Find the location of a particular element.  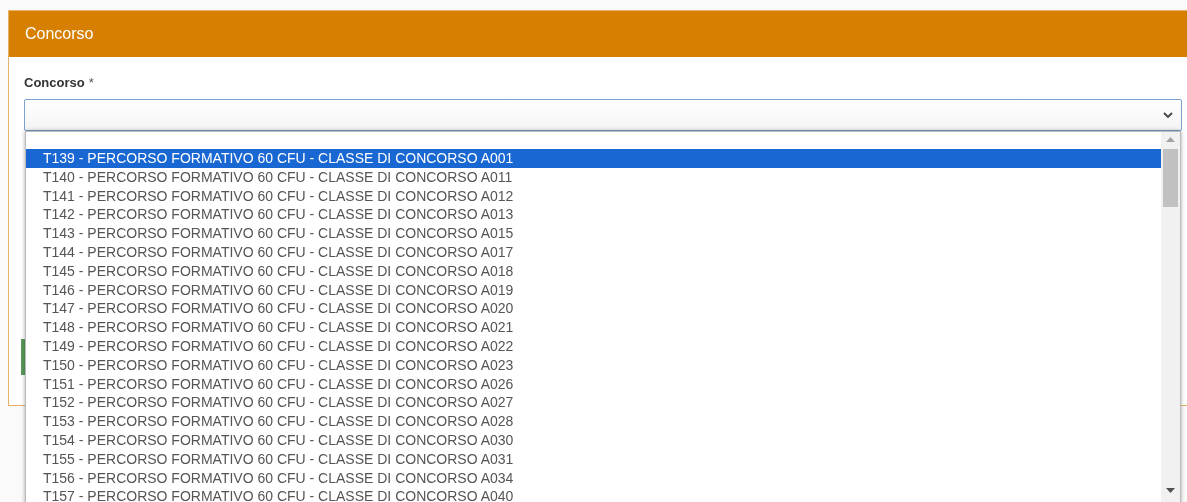

dropdown-option: T154 - PERCORSO FORMATIVO 60 CFU - CLASSE DI CONCORSO A030 is located at coordinates (593, 440).